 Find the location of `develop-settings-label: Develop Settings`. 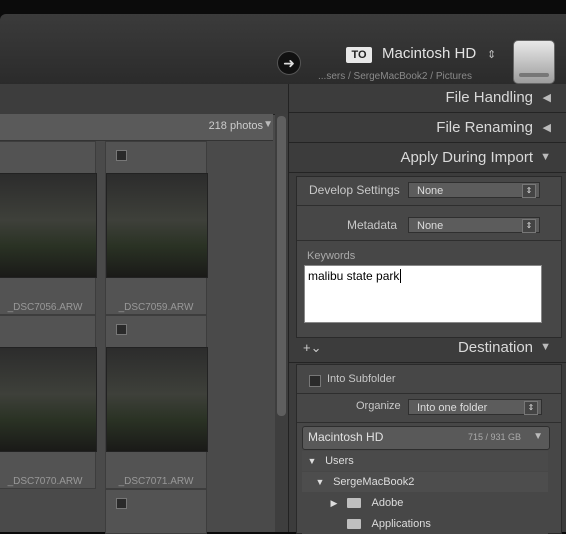

develop-settings-label: Develop Settings is located at coordinates (354, 190).